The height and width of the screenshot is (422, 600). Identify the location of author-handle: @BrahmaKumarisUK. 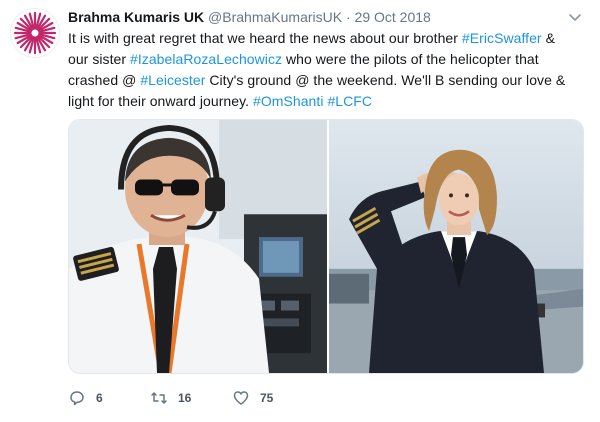
(275, 17).